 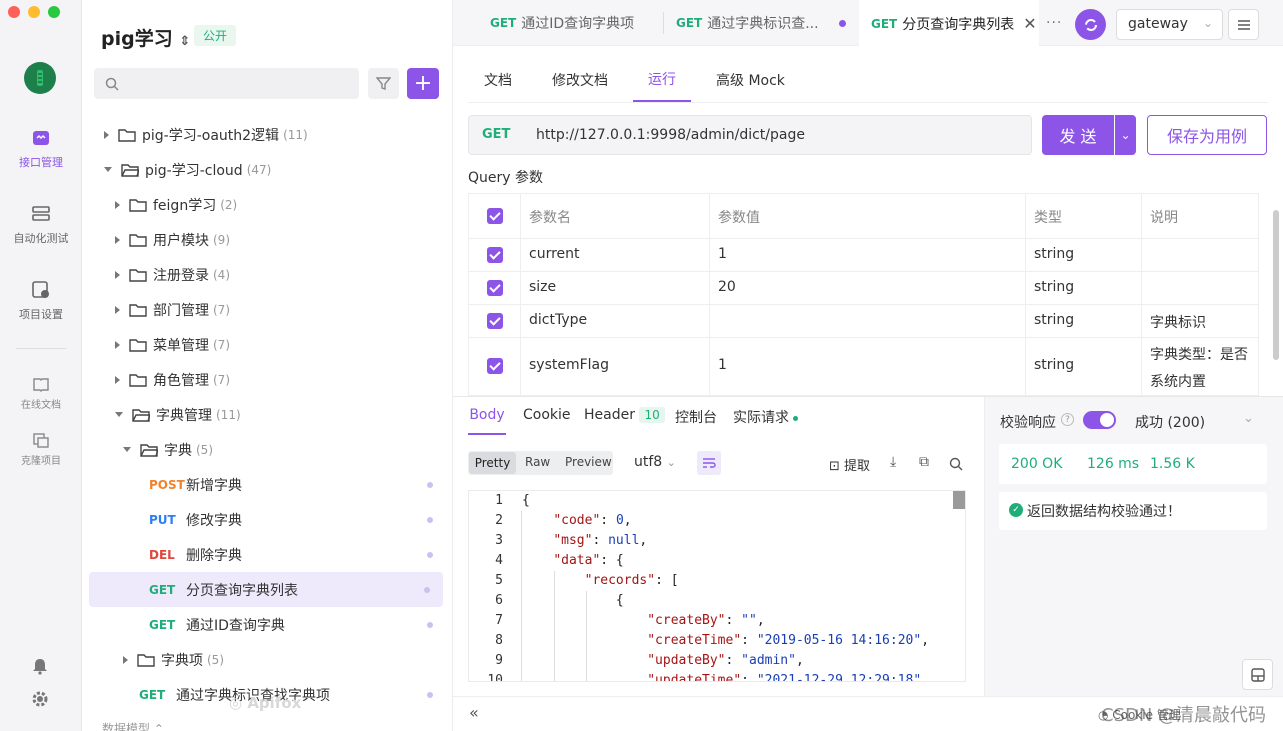 What do you see at coordinates (138, 310) in the screenshot?
I see `folder-icon` at bounding box center [138, 310].